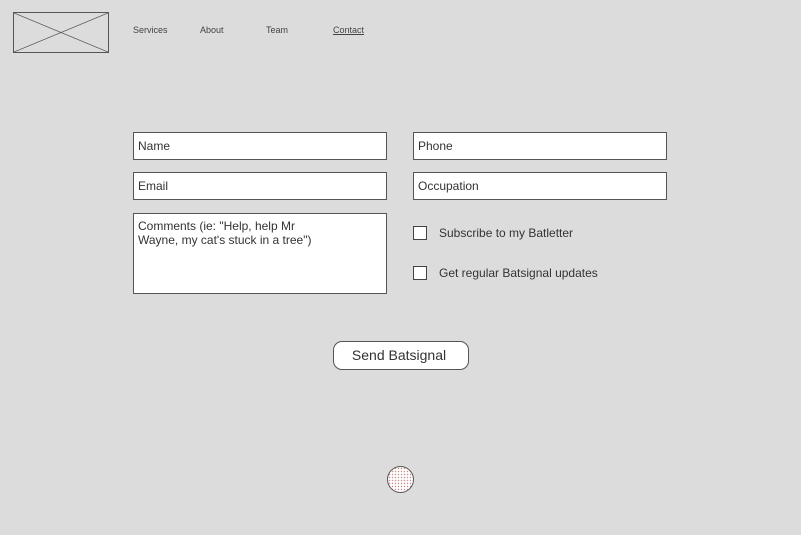 Image resolution: width=801 pixels, height=535 pixels. I want to click on dotted-circle-marker, so click(400, 479).